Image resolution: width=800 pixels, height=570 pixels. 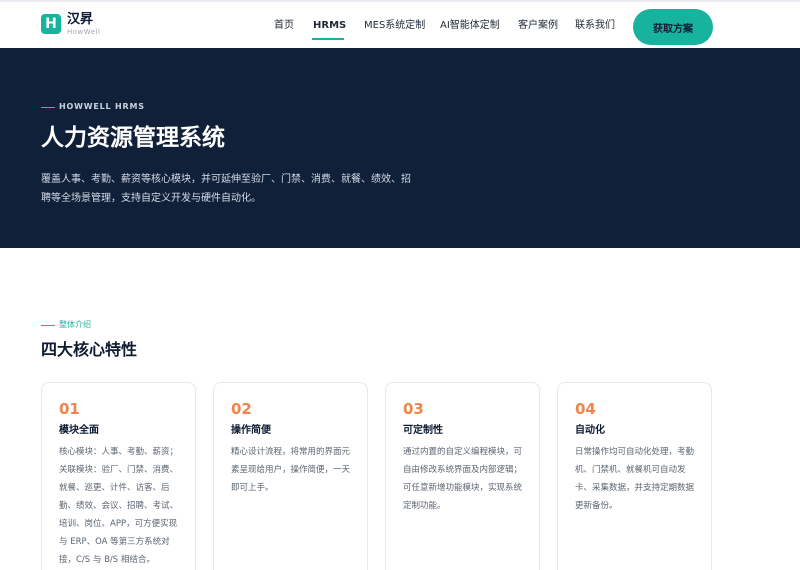 I want to click on nav-item-home: 首页, so click(x=284, y=26).